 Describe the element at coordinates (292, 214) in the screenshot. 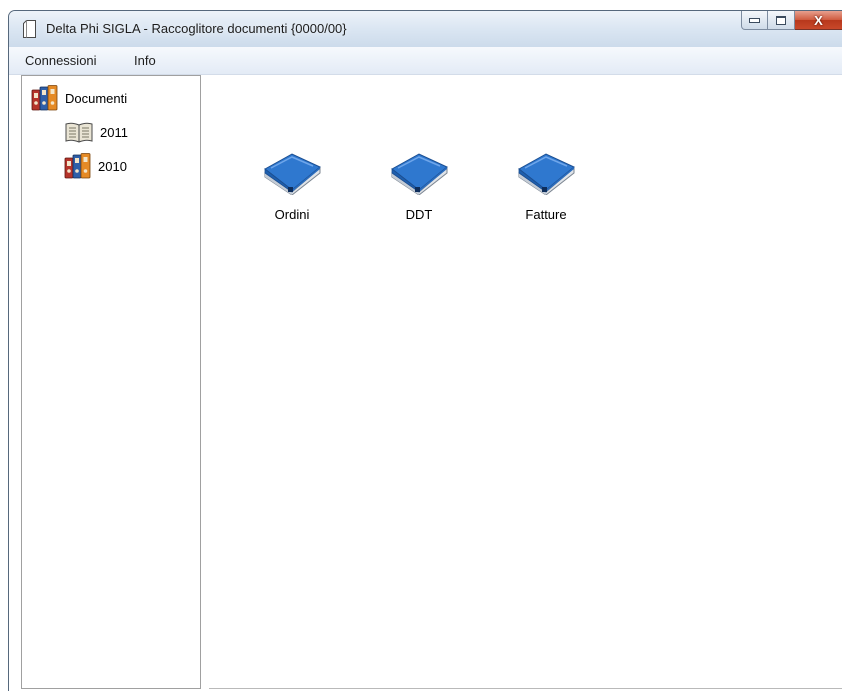

I see `folder-label: Ordini` at that location.